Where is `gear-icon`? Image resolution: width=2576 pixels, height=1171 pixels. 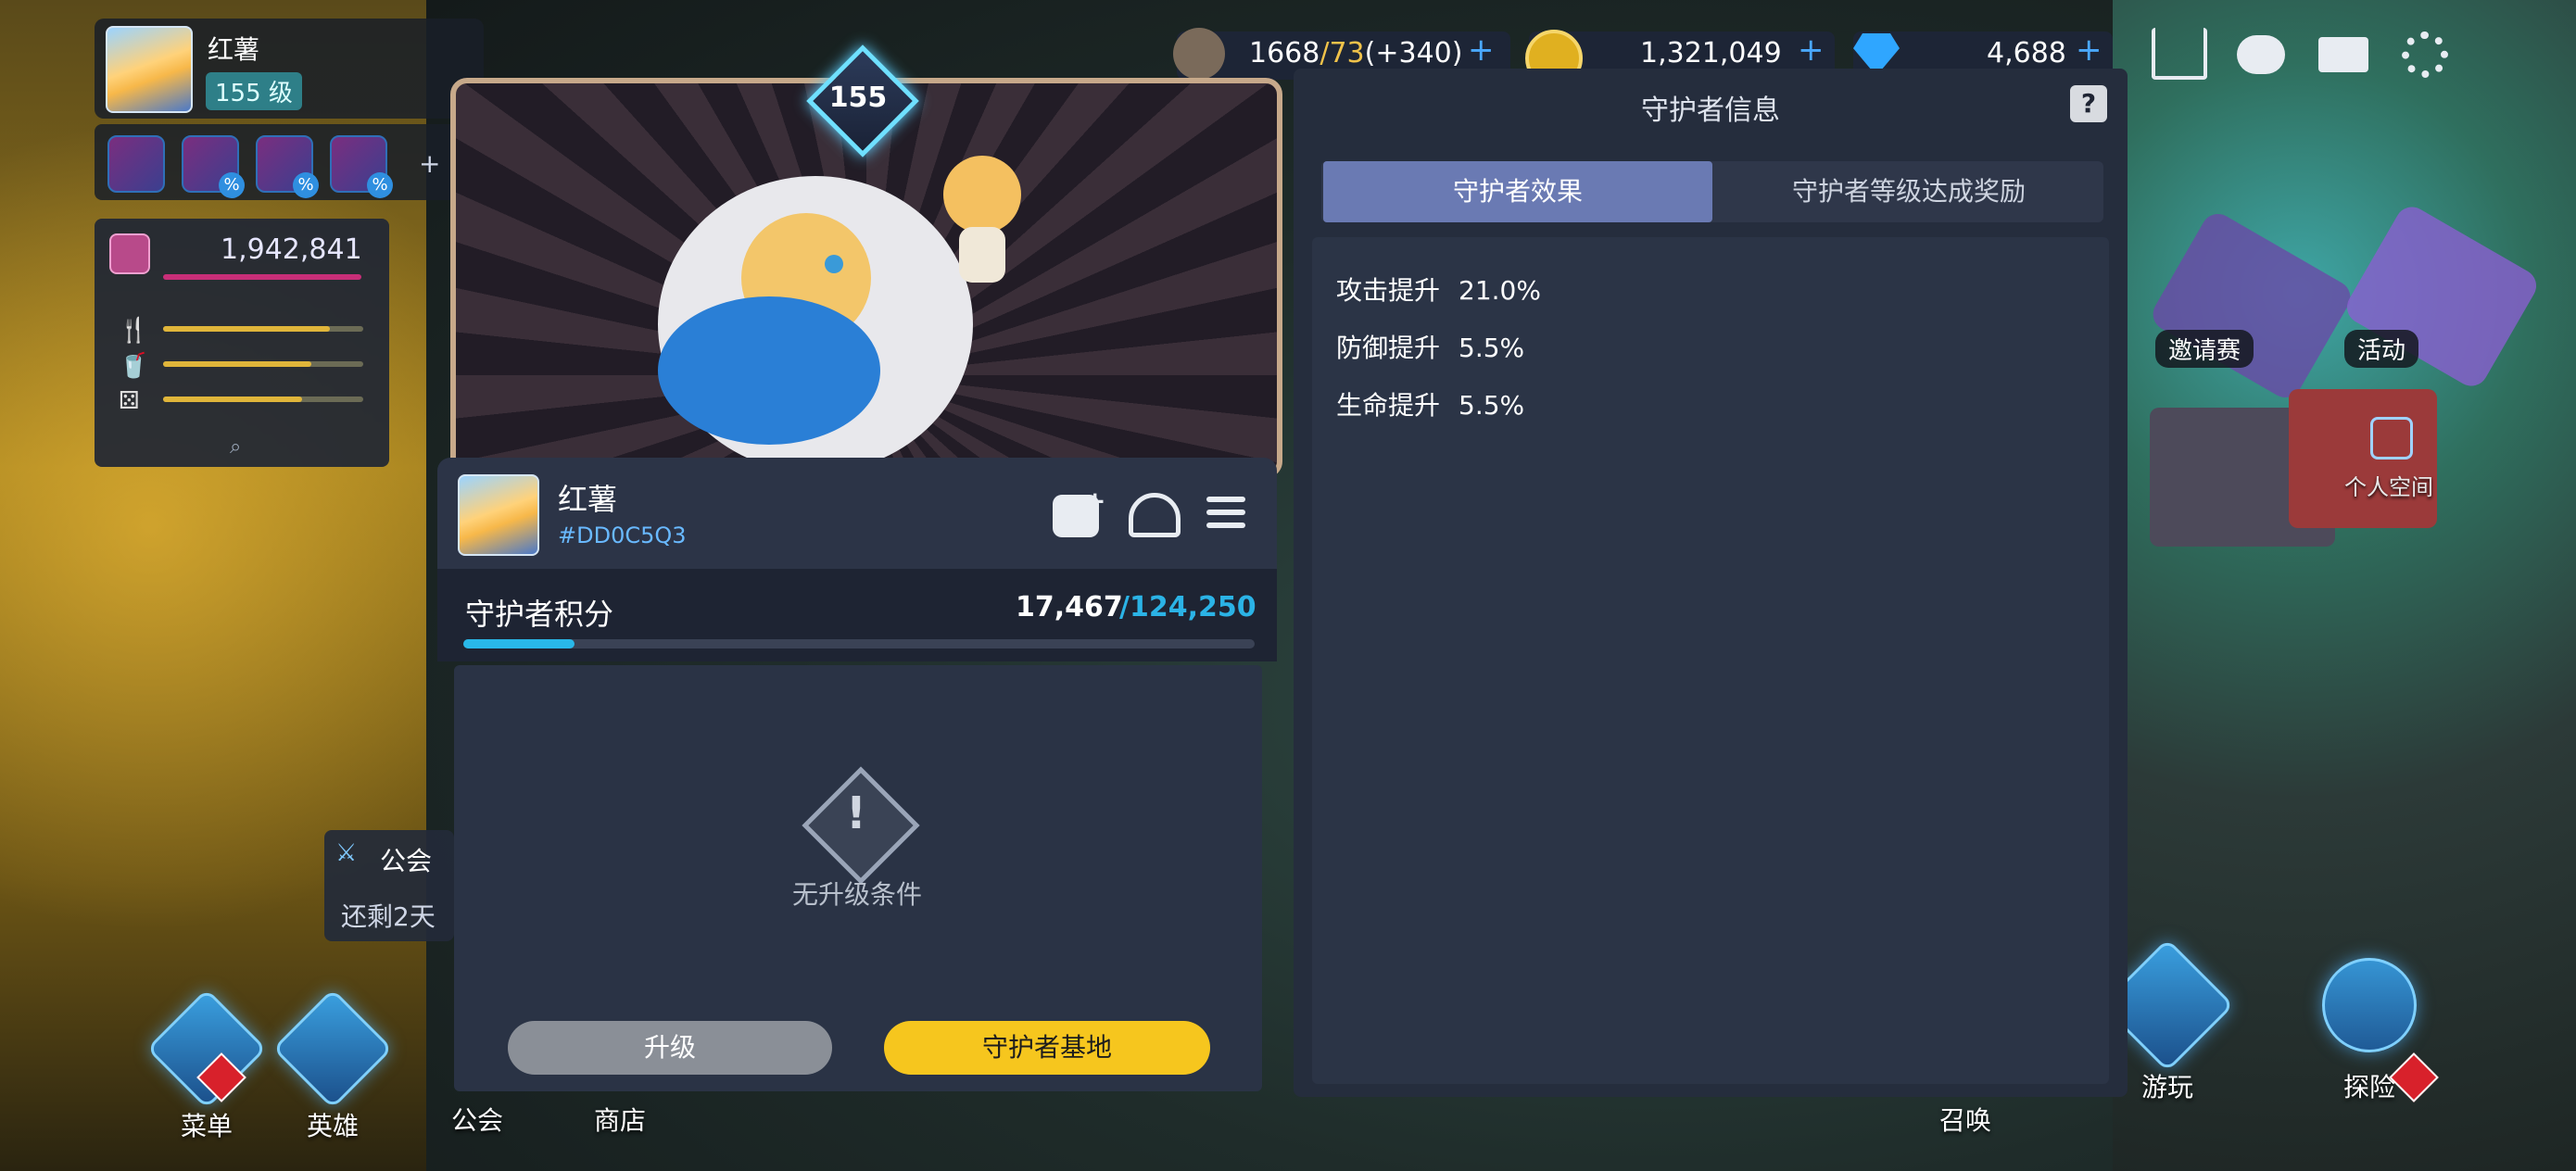
gear-icon is located at coordinates (2425, 55).